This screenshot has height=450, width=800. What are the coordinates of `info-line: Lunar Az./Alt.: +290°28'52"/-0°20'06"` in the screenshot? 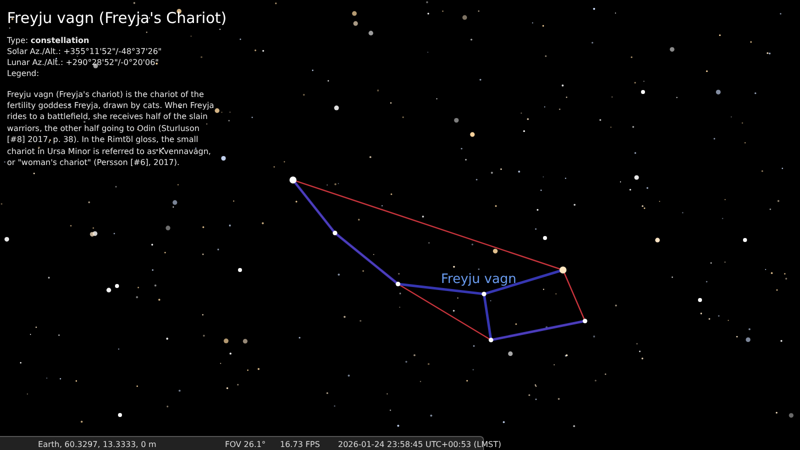 It's located at (83, 62).